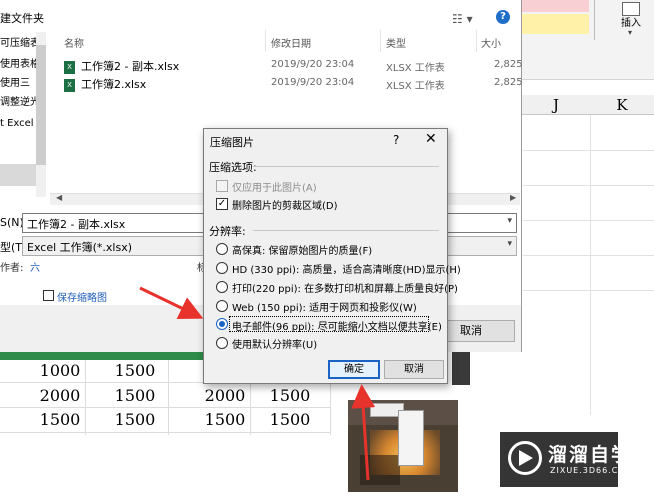  What do you see at coordinates (130, 66) in the screenshot?
I see `file-name: 工作簿2 - 副本.xlsx` at bounding box center [130, 66].